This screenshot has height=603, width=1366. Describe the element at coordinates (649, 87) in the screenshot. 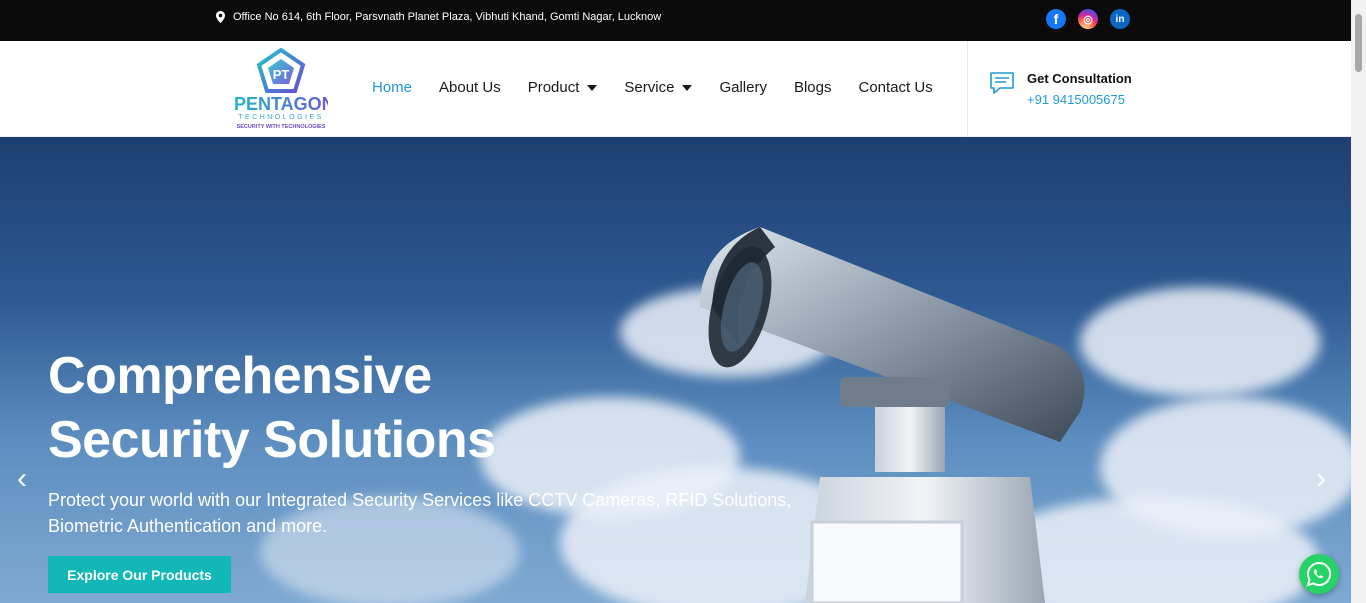

I see `nav-service-label: Service` at that location.